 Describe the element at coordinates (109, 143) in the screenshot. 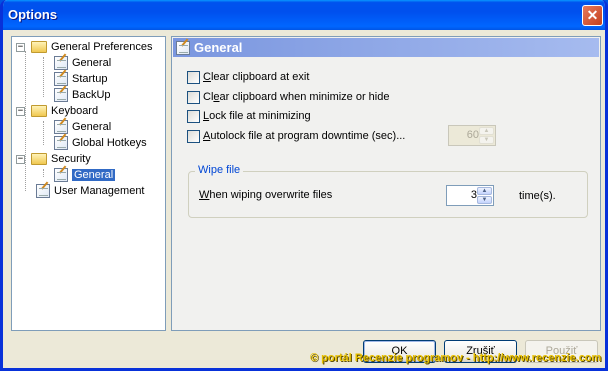

I see `tree-item-label: Global Hotkeys` at that location.